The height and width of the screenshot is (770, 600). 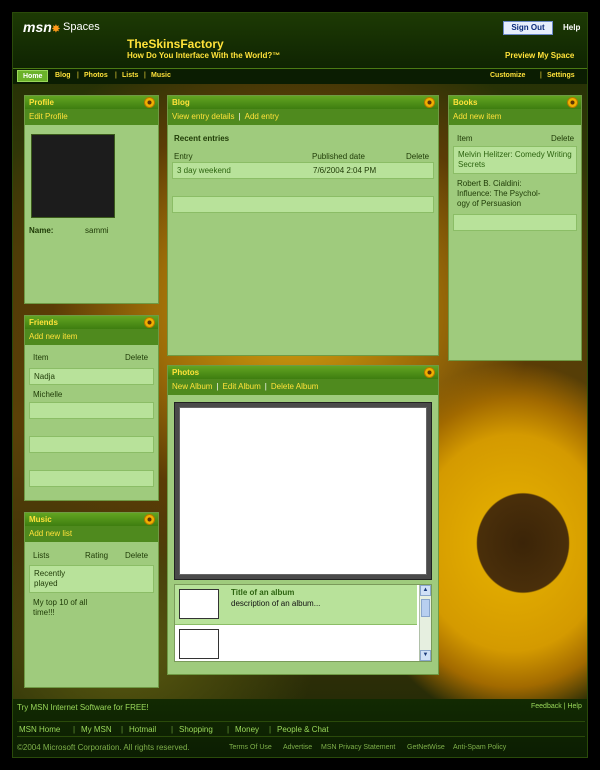 I want to click on blog-col-date: Published date, so click(x=338, y=156).